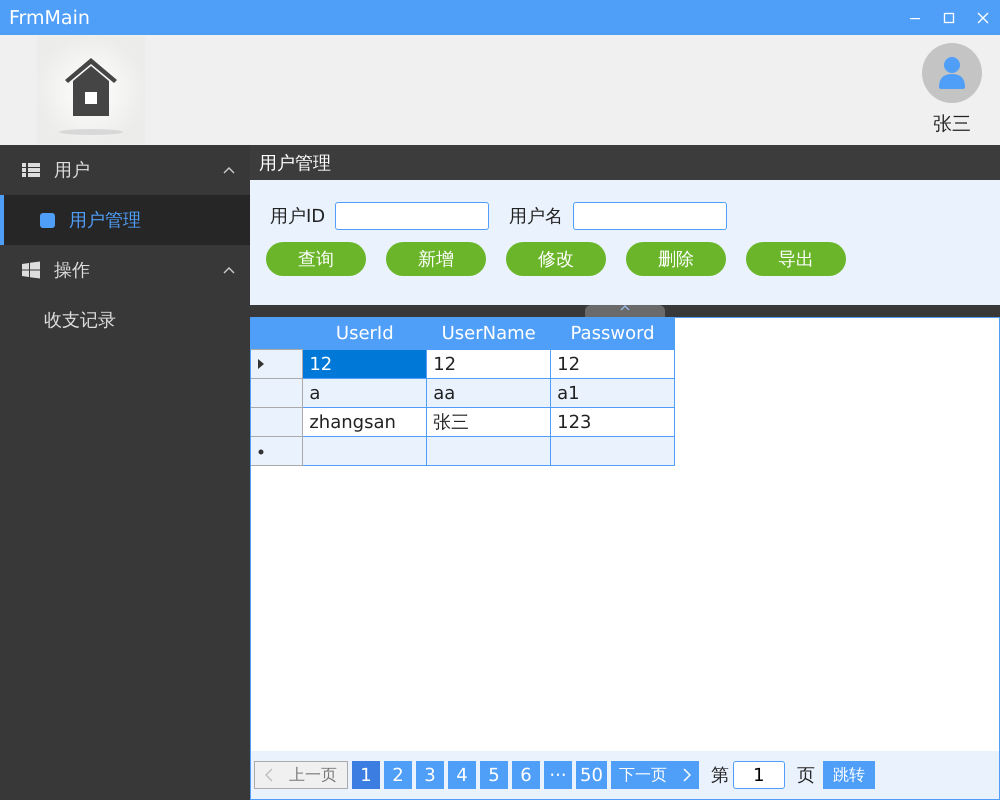 The width and height of the screenshot is (1000, 800). Describe the element at coordinates (125, 220) in the screenshot. I see `sidebar-item: 用户管理` at that location.